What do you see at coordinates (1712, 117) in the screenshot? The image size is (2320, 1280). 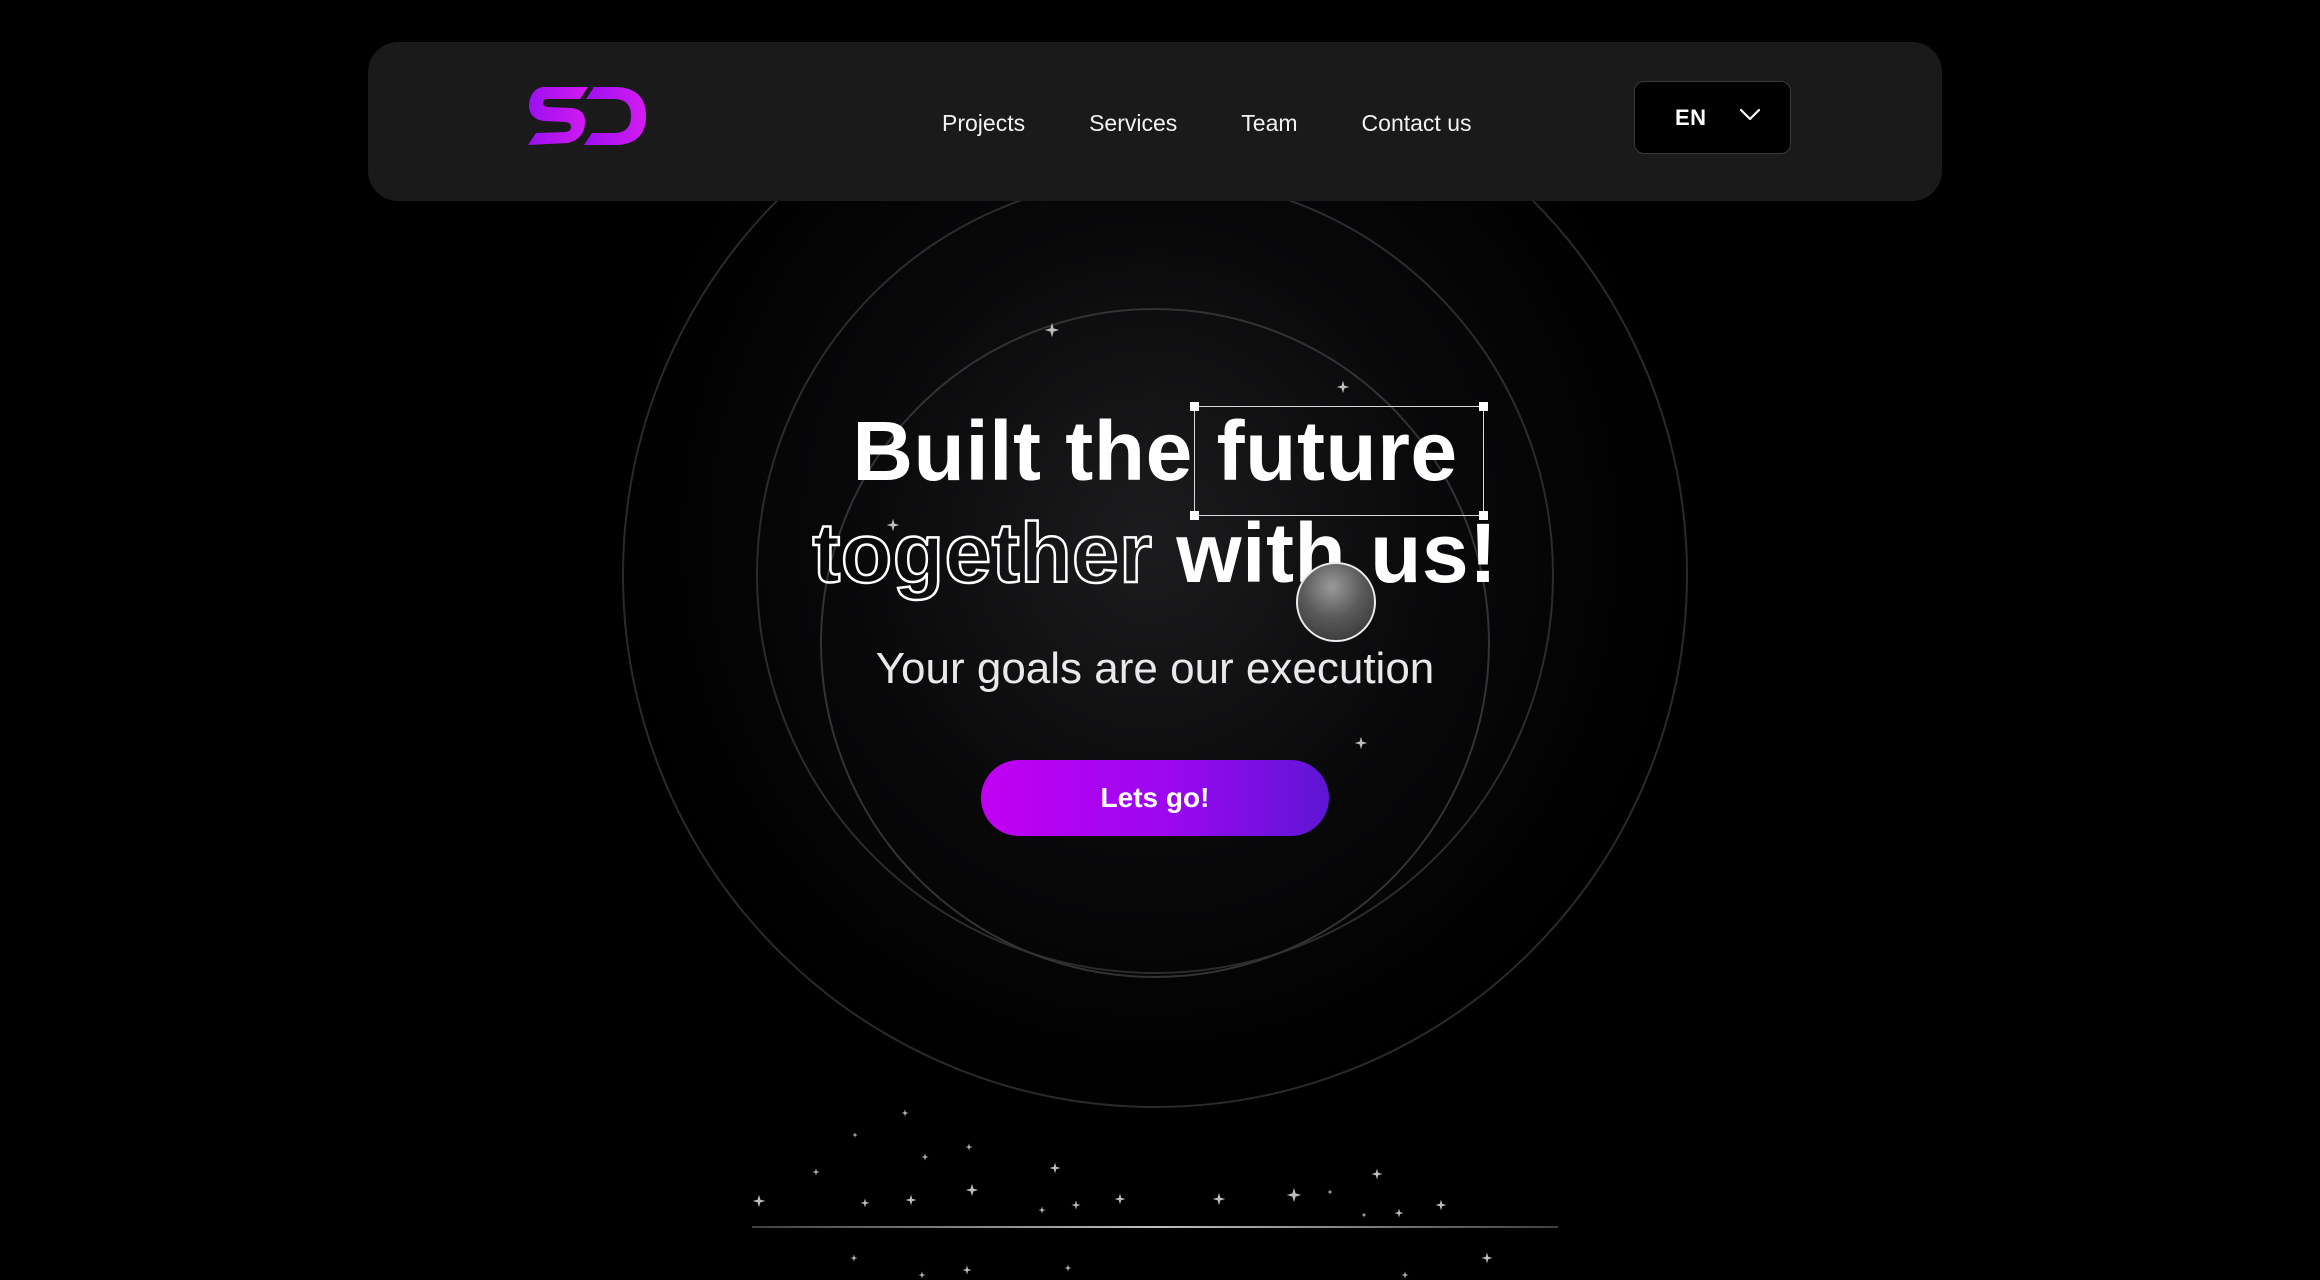 I see `language-dropdown: EN` at bounding box center [1712, 117].